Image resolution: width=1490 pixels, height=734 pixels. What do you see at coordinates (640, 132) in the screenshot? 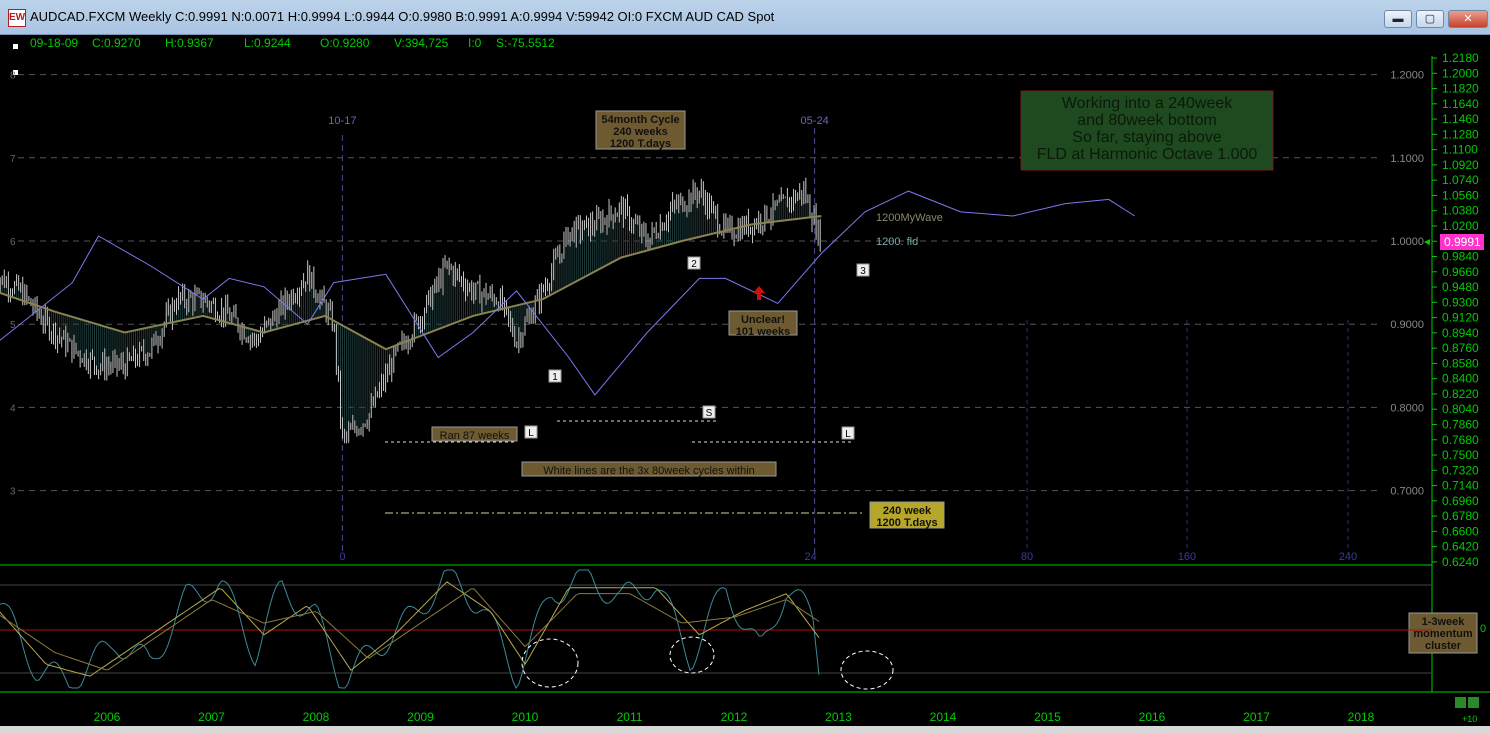
I see `cycle-annotation-text: 240 weeks` at bounding box center [640, 132].